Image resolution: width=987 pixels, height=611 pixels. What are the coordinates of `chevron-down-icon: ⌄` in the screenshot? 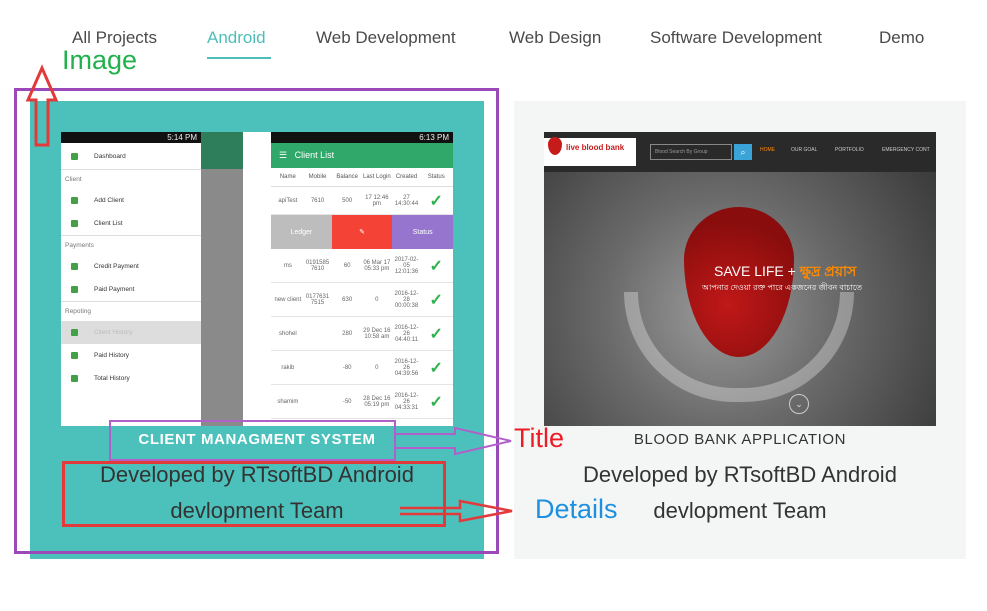 It's located at (799, 404).